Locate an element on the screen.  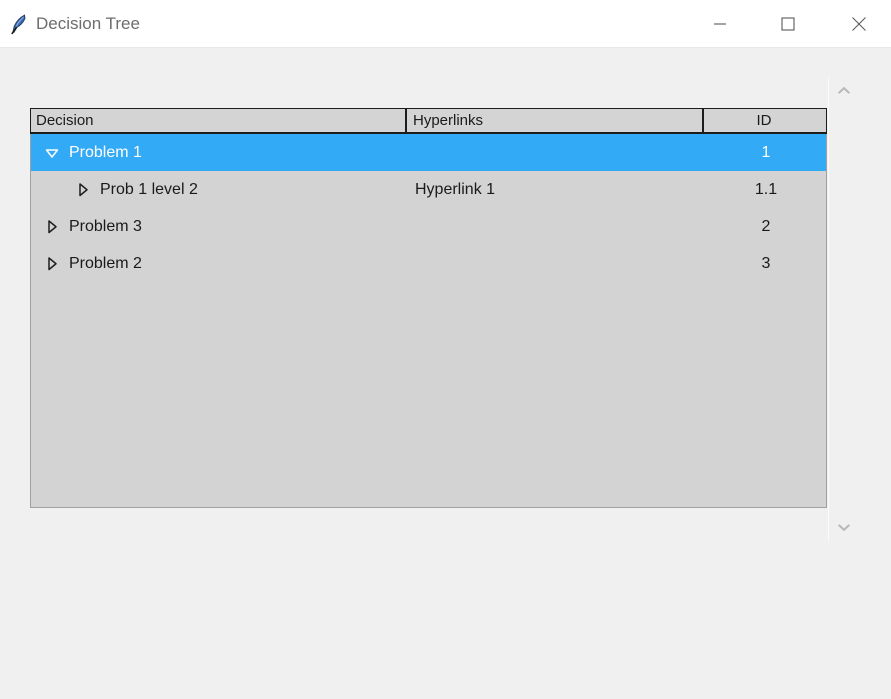
tree-cell-decision: Problem 2 is located at coordinates (220, 264).